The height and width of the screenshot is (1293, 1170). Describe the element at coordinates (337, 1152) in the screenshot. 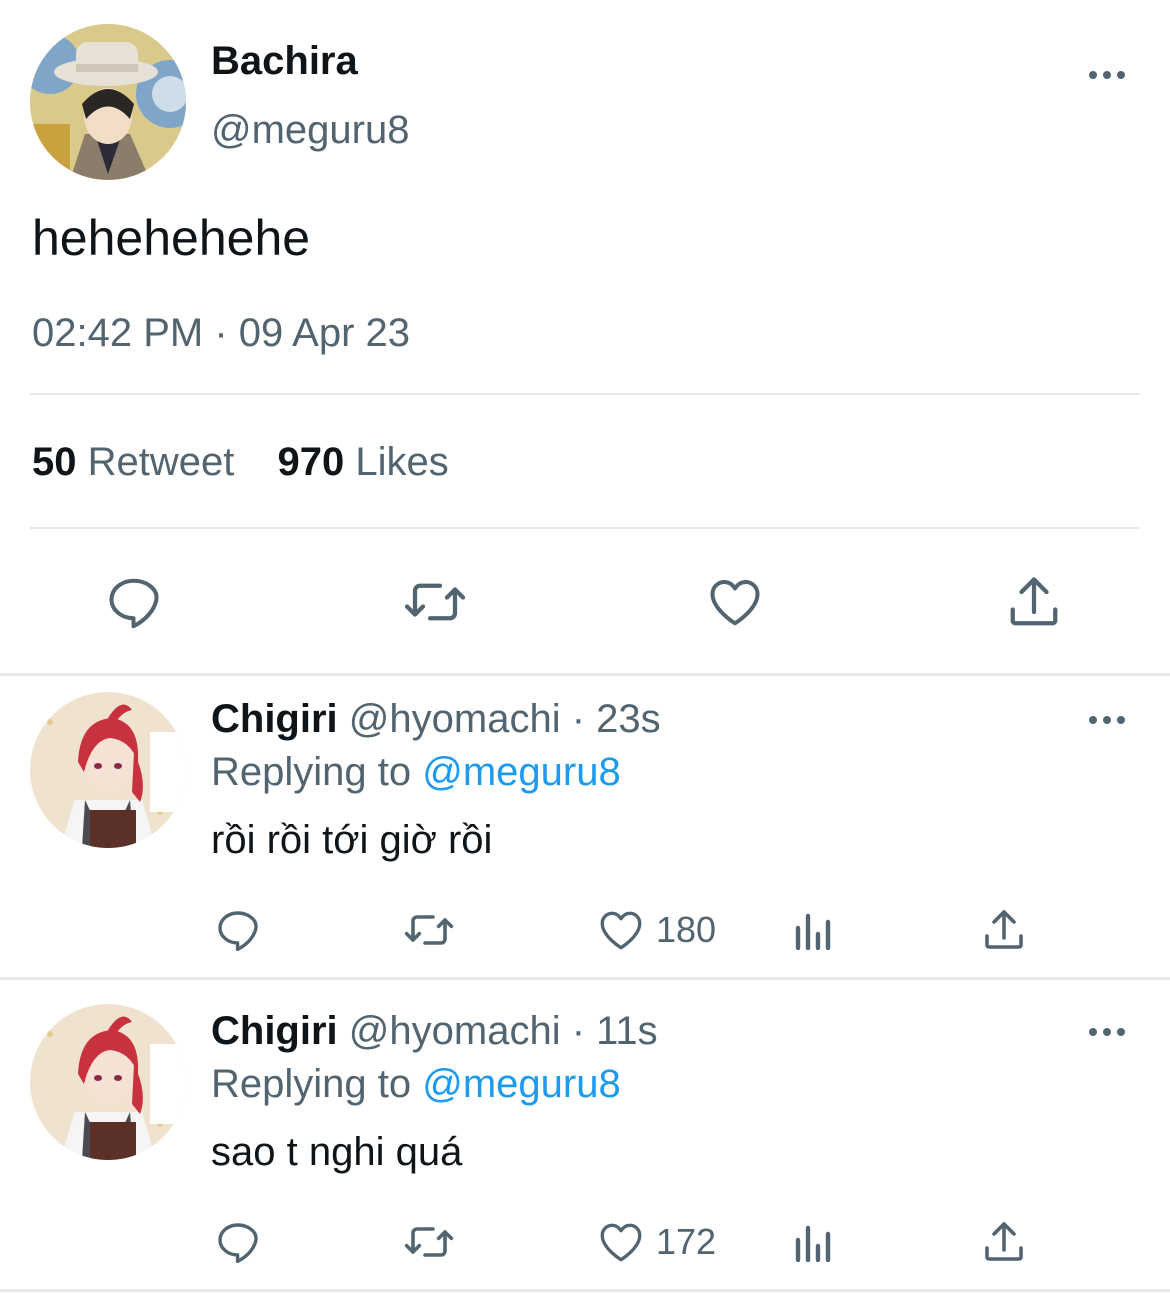

I see `reply-text: sao t nghi quá` at that location.